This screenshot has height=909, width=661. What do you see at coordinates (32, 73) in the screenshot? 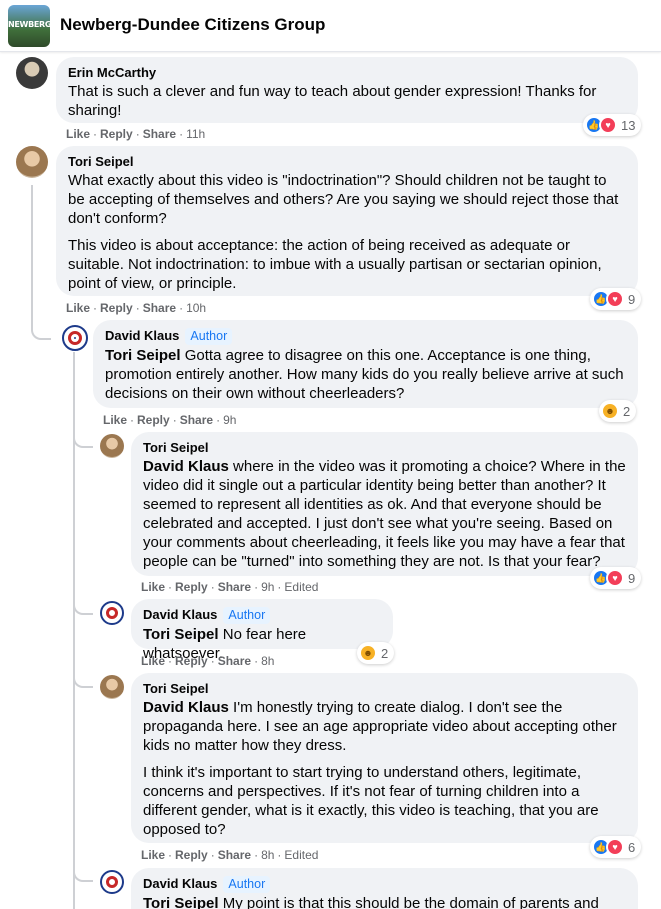
I see `avatar-erin-mccarthy` at bounding box center [32, 73].